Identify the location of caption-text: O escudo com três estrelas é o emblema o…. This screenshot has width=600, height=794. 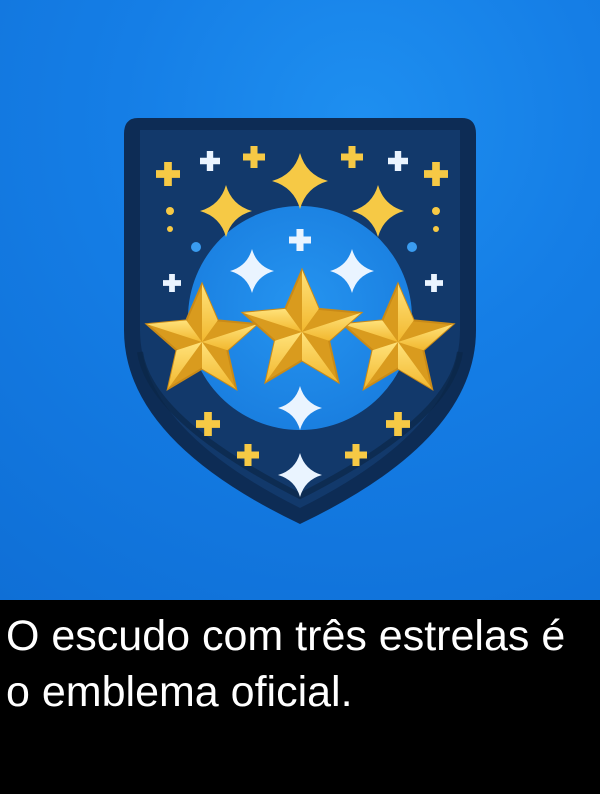
(286, 664).